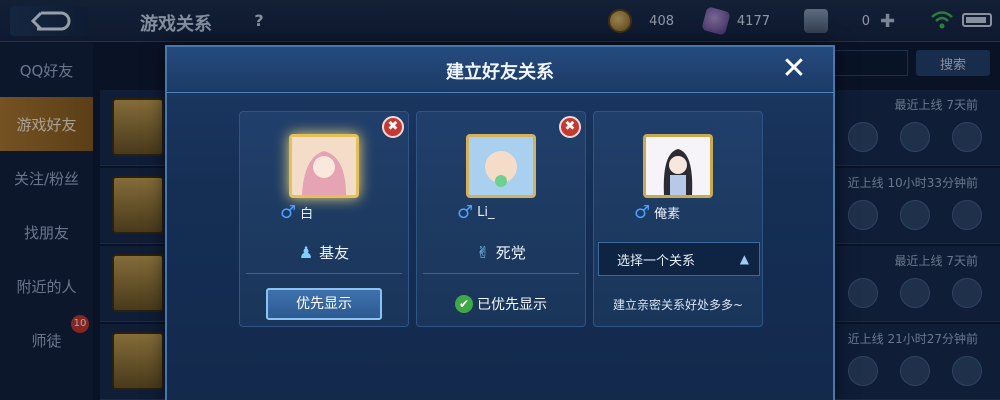 Image resolution: width=1000 pixels, height=400 pixels. Describe the element at coordinates (483, 252) in the screenshot. I see `bestie-icon: ✌` at that location.